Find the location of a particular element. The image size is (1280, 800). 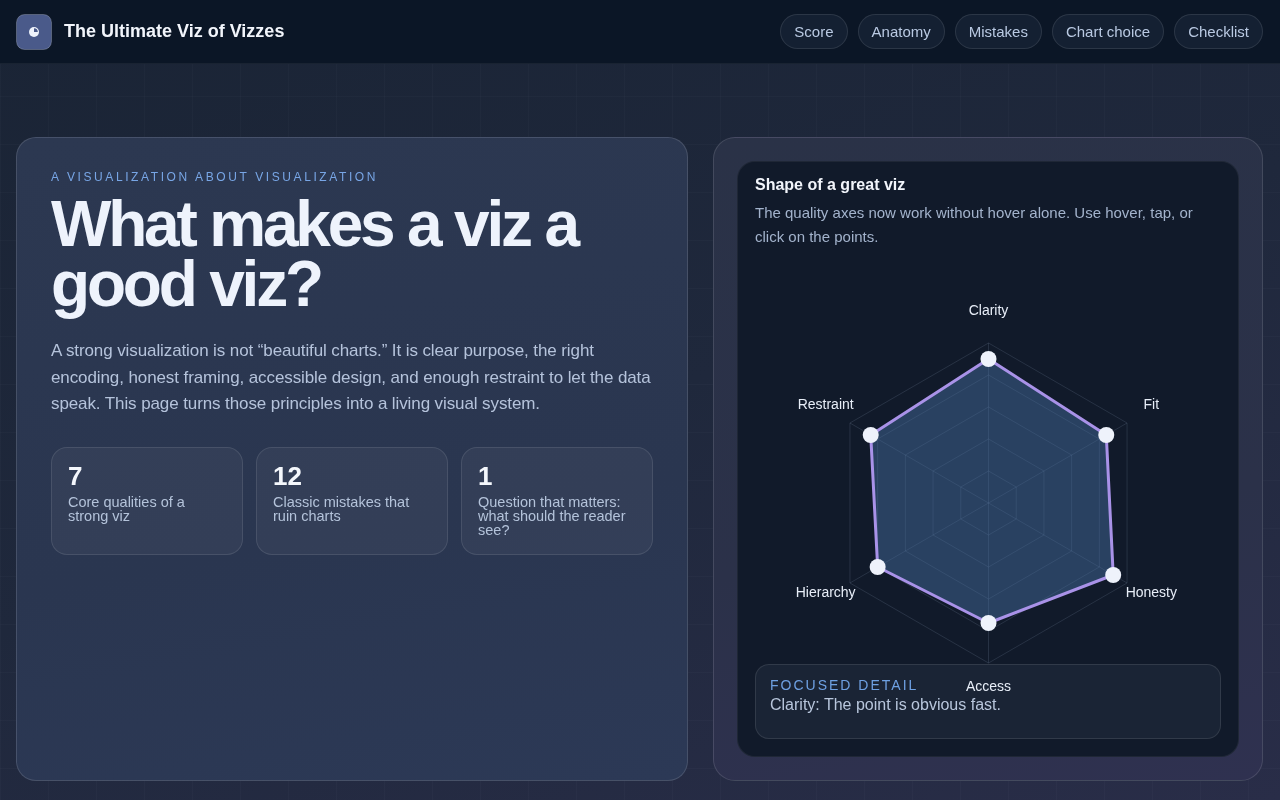

stat-value: 7 is located at coordinates (76, 475).